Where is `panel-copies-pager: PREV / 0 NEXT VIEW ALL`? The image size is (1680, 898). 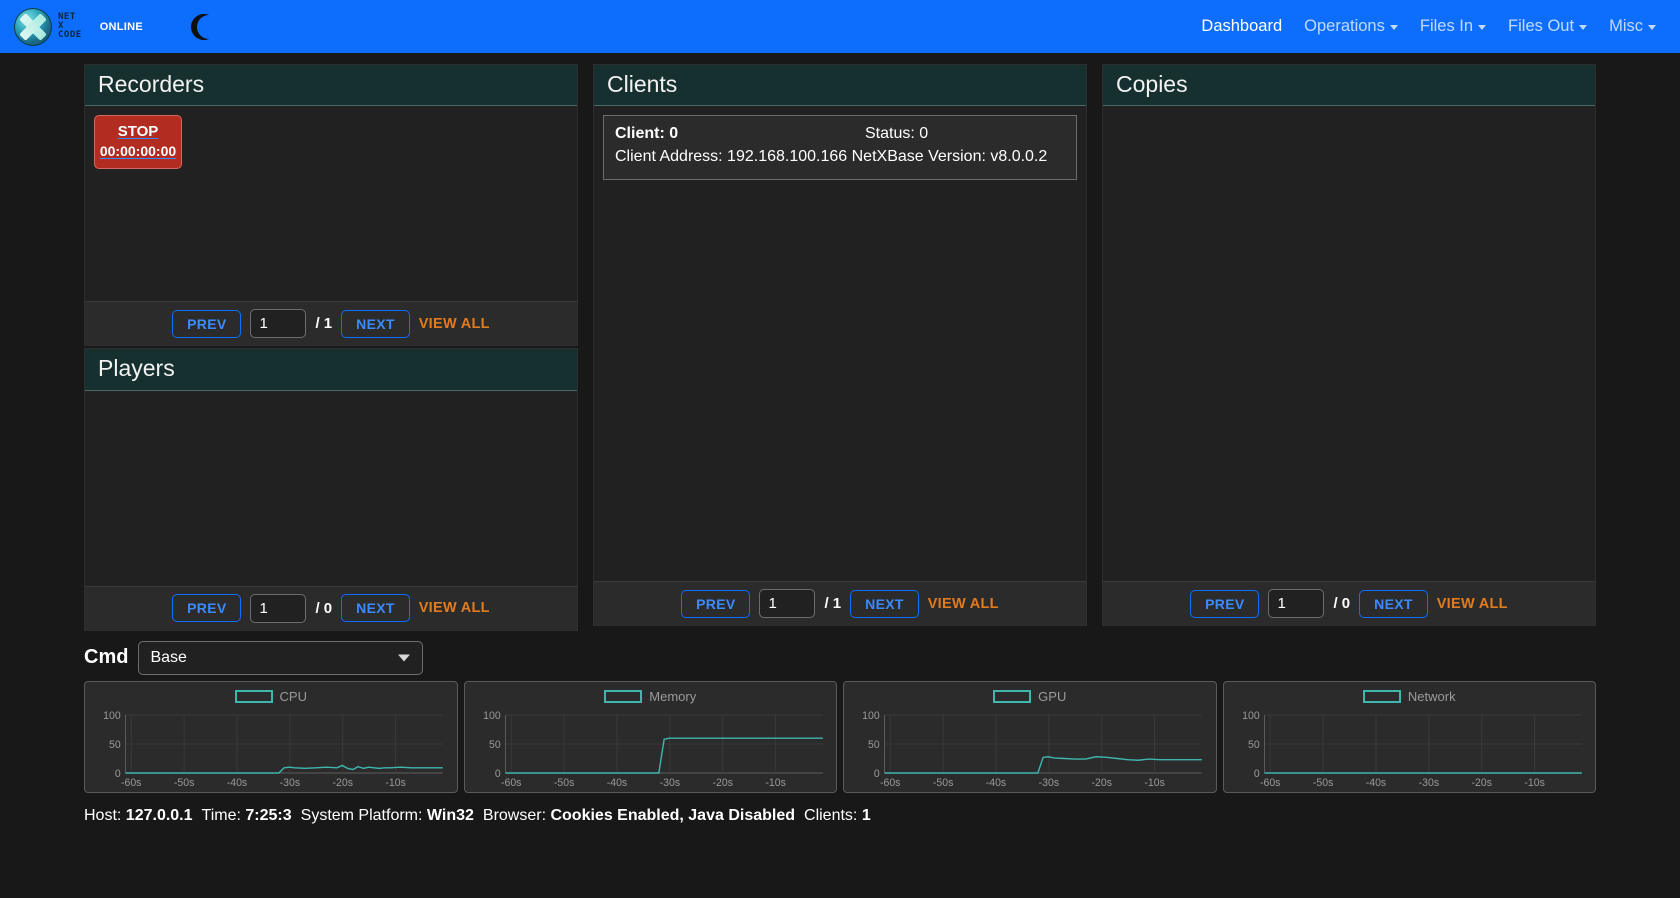
panel-copies-pager: PREV / 0 NEXT VIEW ALL is located at coordinates (1349, 603).